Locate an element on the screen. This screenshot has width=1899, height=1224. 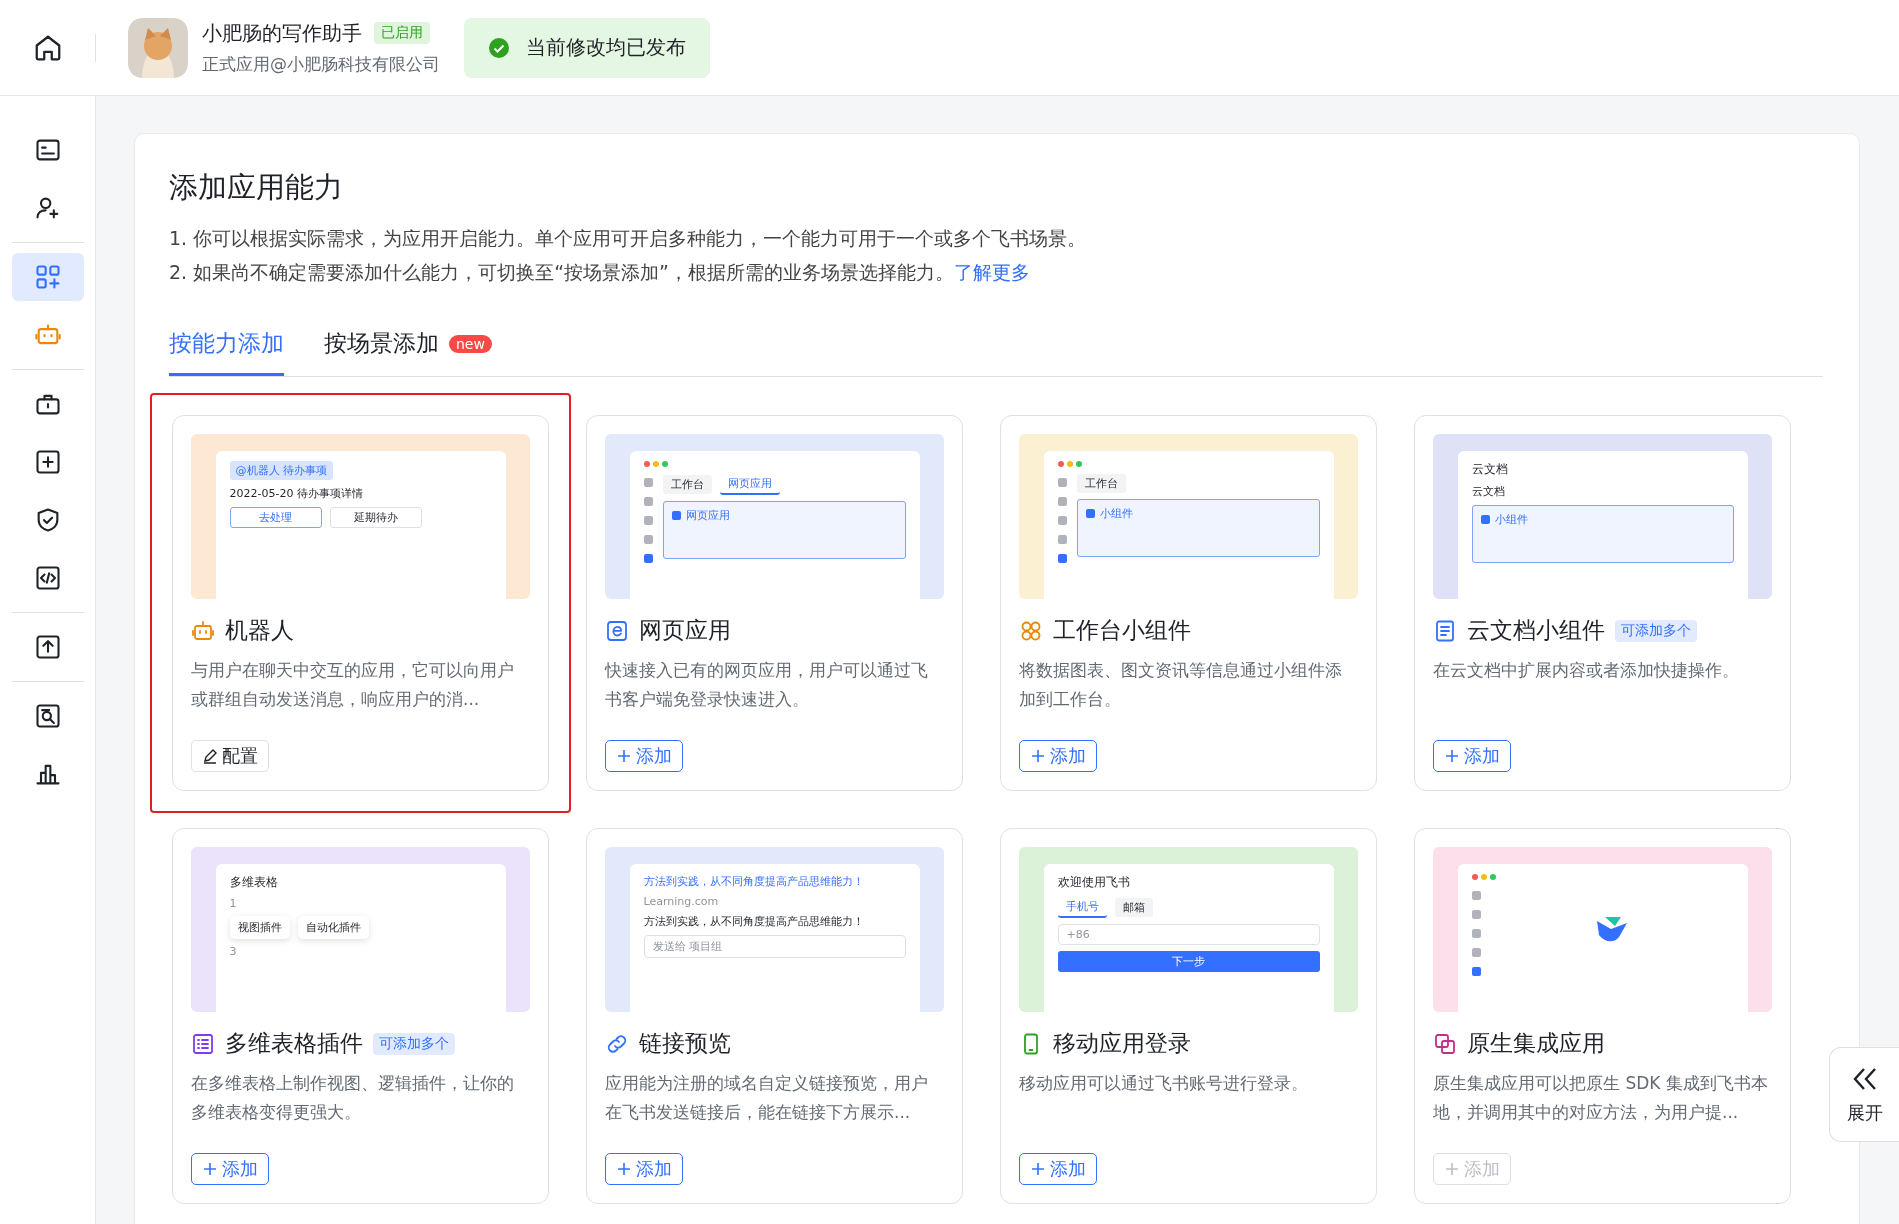
instruction-text: 1. 你可以根据实际需求，为应用开启能力。单个应用可开启多种能力，一个能力可用于一个或多个飞书场景。 is located at coordinates (628, 238).